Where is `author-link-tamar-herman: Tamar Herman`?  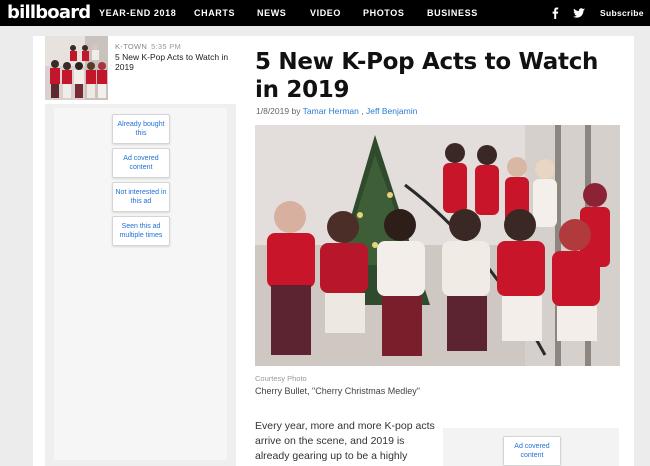 author-link-tamar-herman: Tamar Herman is located at coordinates (331, 111).